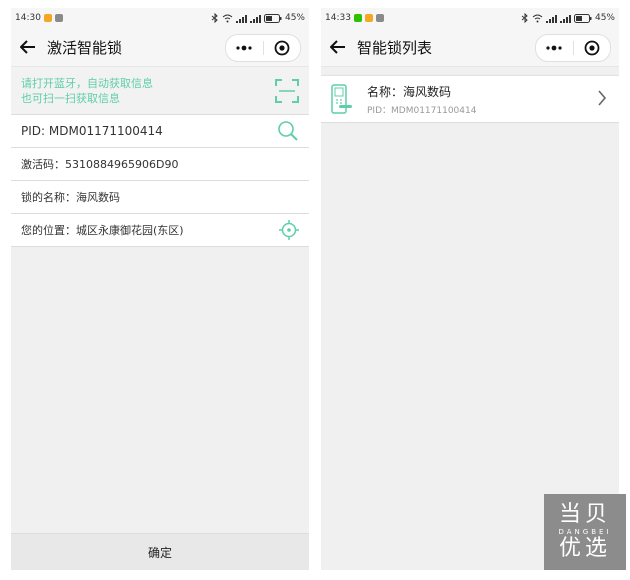 The image size is (630, 580). I want to click on location-value: 您的位置：城区永康御花园(东区), so click(102, 230).